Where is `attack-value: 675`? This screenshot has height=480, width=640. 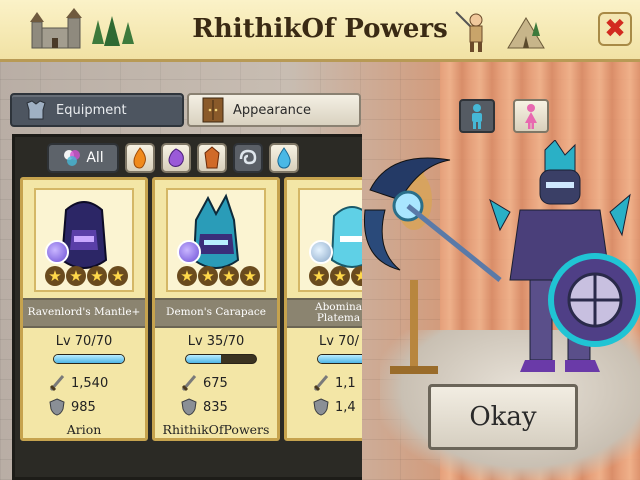
attack-value: 675 is located at coordinates (215, 383).